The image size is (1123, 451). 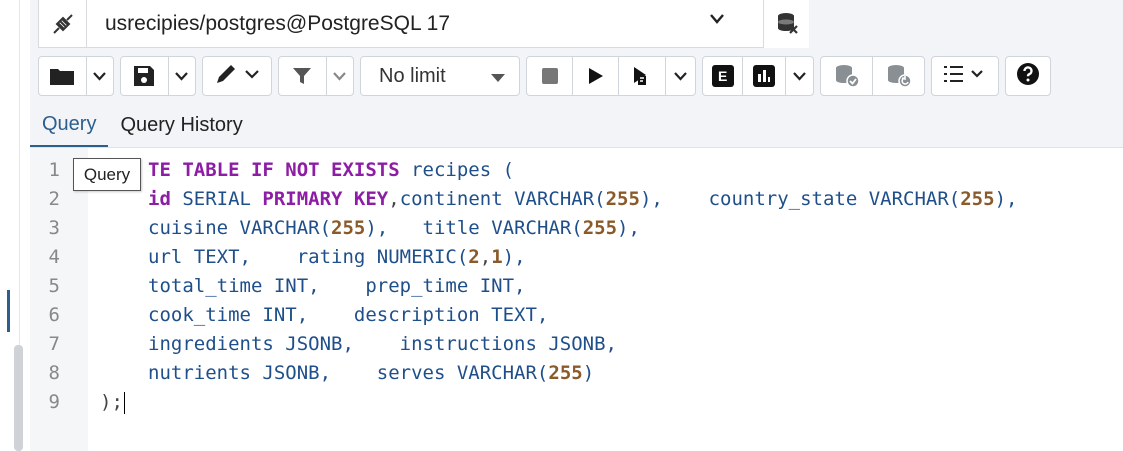 What do you see at coordinates (54, 257) in the screenshot?
I see `line-number: 4` at bounding box center [54, 257].